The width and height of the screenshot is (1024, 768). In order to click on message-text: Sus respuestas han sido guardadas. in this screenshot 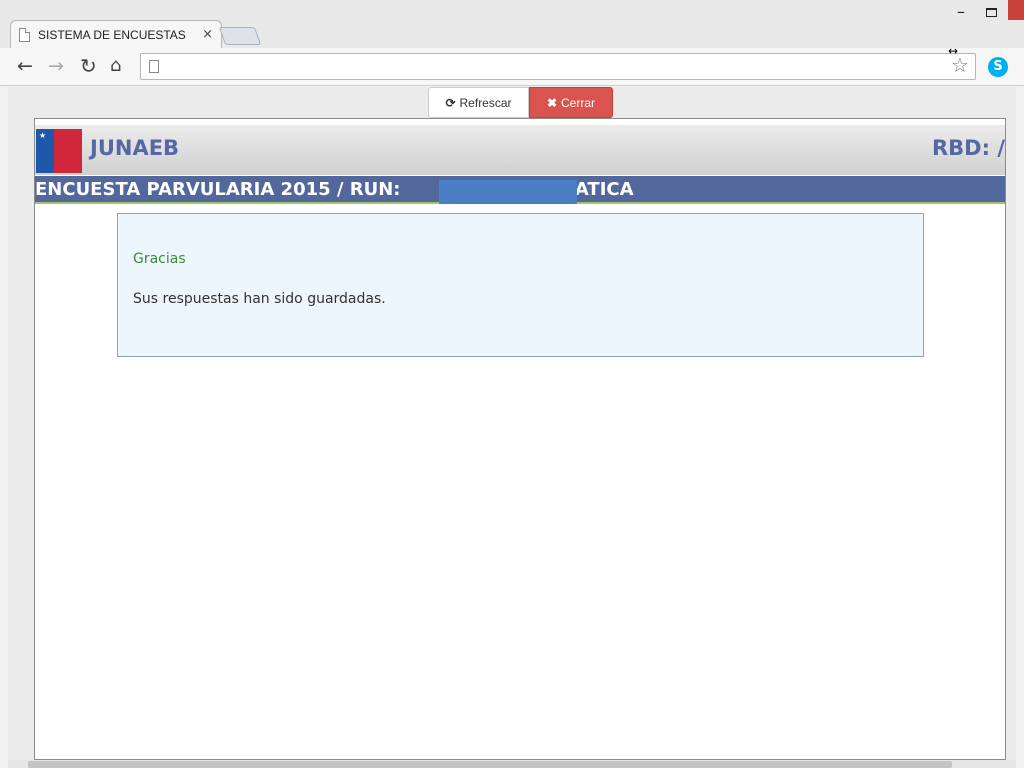, I will do `click(259, 299)`.